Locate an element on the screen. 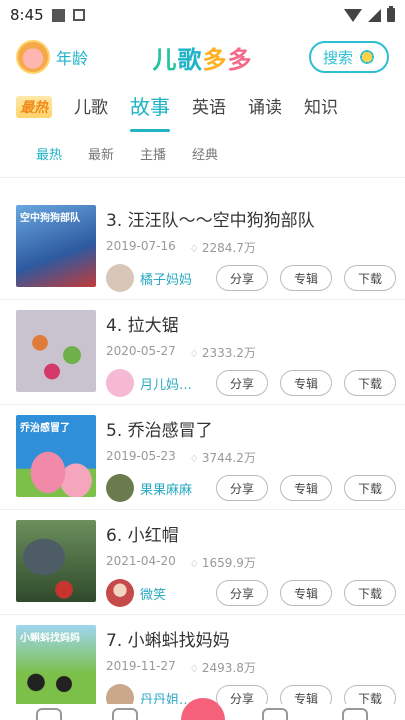  item-actions: 微笑 分享 专辑 下载 is located at coordinates (251, 593).